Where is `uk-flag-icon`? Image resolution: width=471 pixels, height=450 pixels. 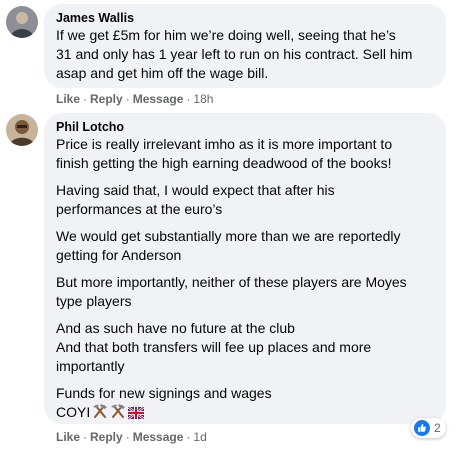
uk-flag-icon is located at coordinates (136, 414).